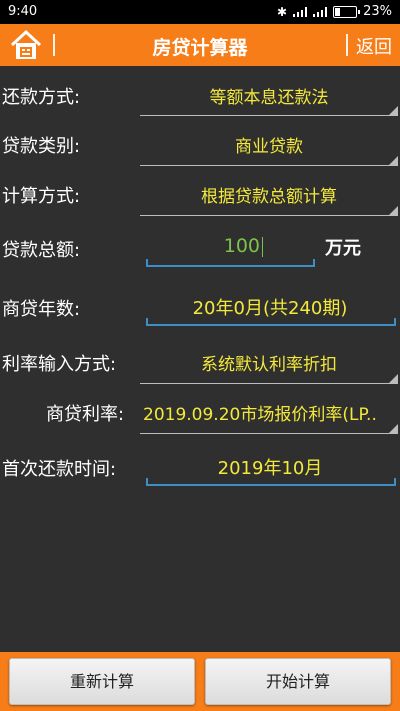 This screenshot has width=400, height=711. Describe the element at coordinates (41, 146) in the screenshot. I see `loan-type-label: 贷款类别:` at that location.